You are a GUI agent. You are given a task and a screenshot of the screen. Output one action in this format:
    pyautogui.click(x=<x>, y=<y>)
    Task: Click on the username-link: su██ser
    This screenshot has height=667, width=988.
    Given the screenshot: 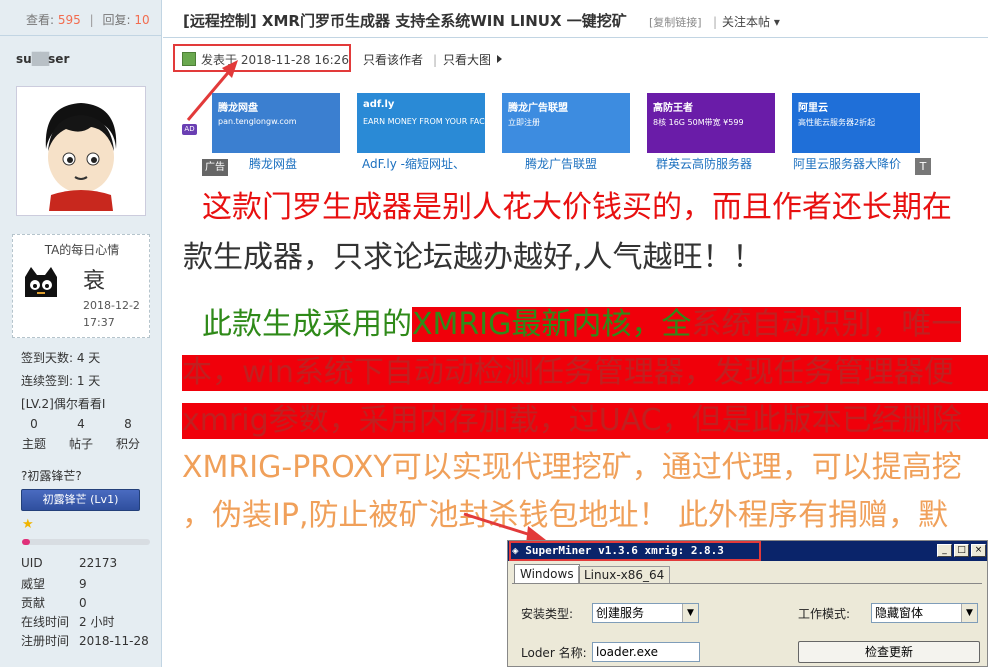 What is the action you would take?
    pyautogui.click(x=42, y=59)
    